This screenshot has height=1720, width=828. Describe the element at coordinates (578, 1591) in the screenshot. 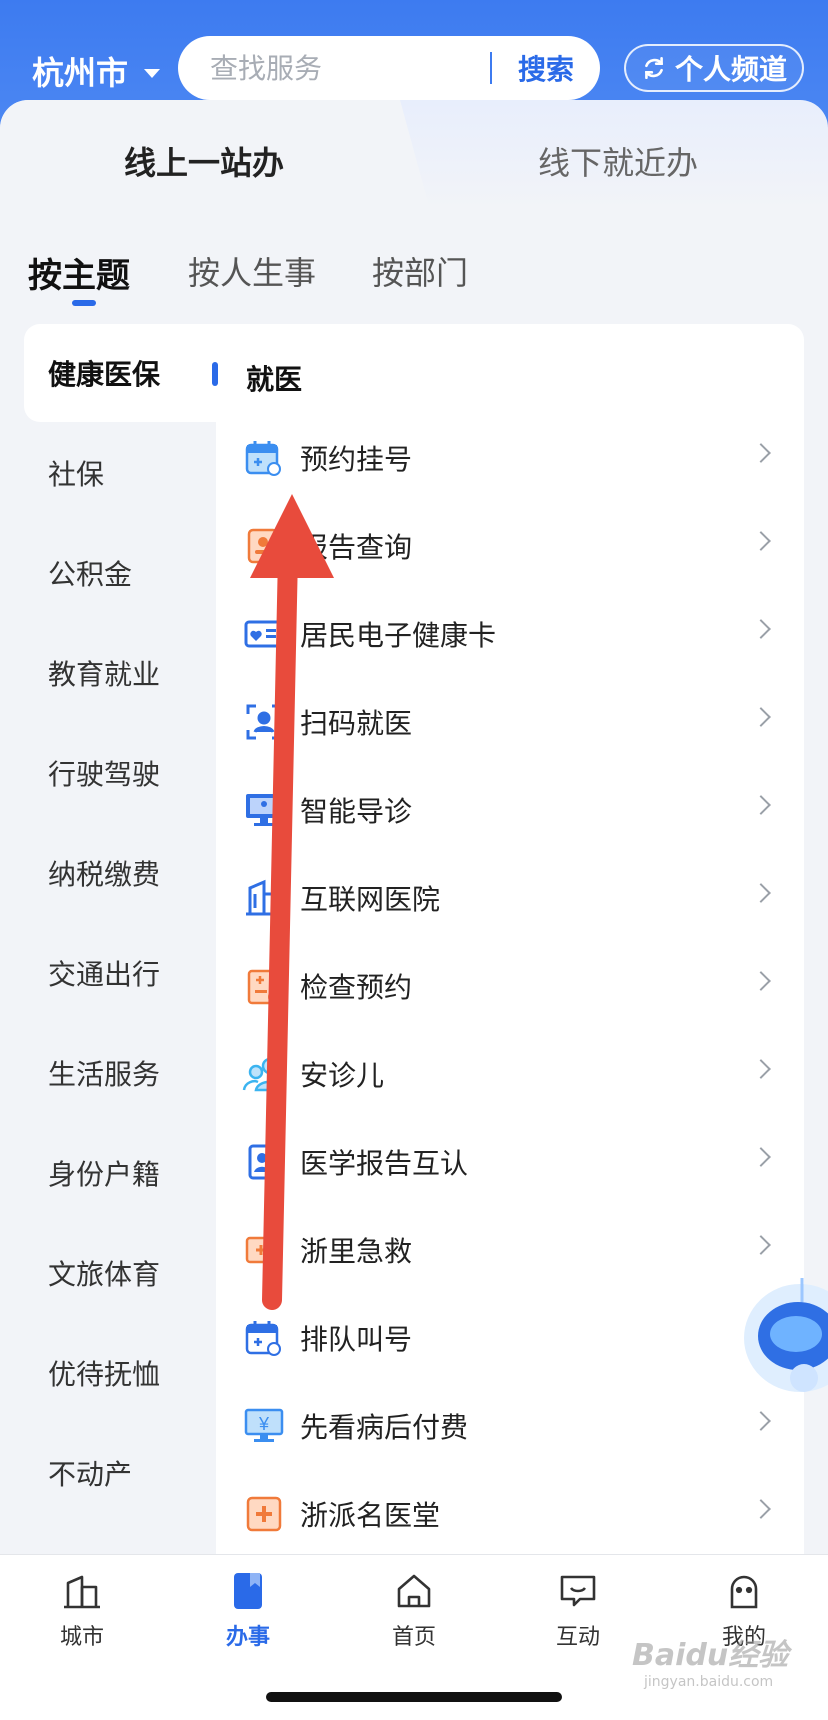

I see `chat-icon` at that location.